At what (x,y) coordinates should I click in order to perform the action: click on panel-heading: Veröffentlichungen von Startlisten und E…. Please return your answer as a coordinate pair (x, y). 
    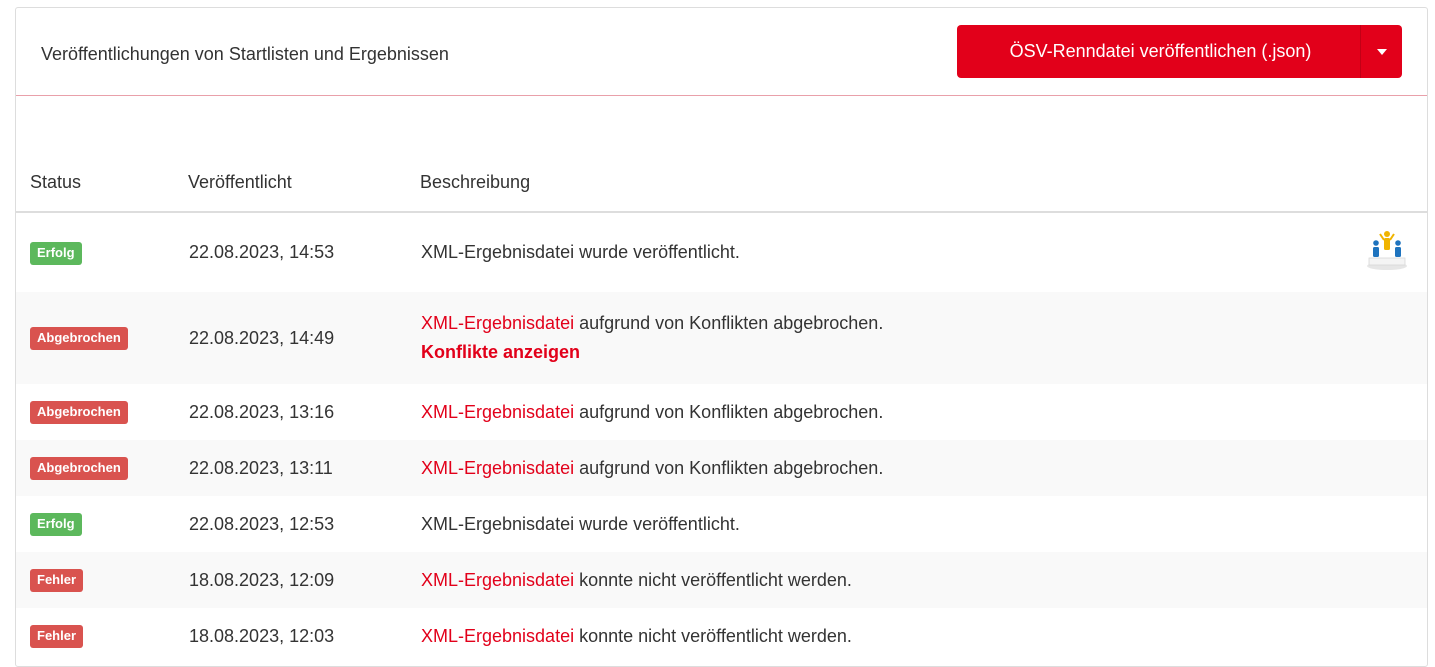
    Looking at the image, I should click on (721, 52).